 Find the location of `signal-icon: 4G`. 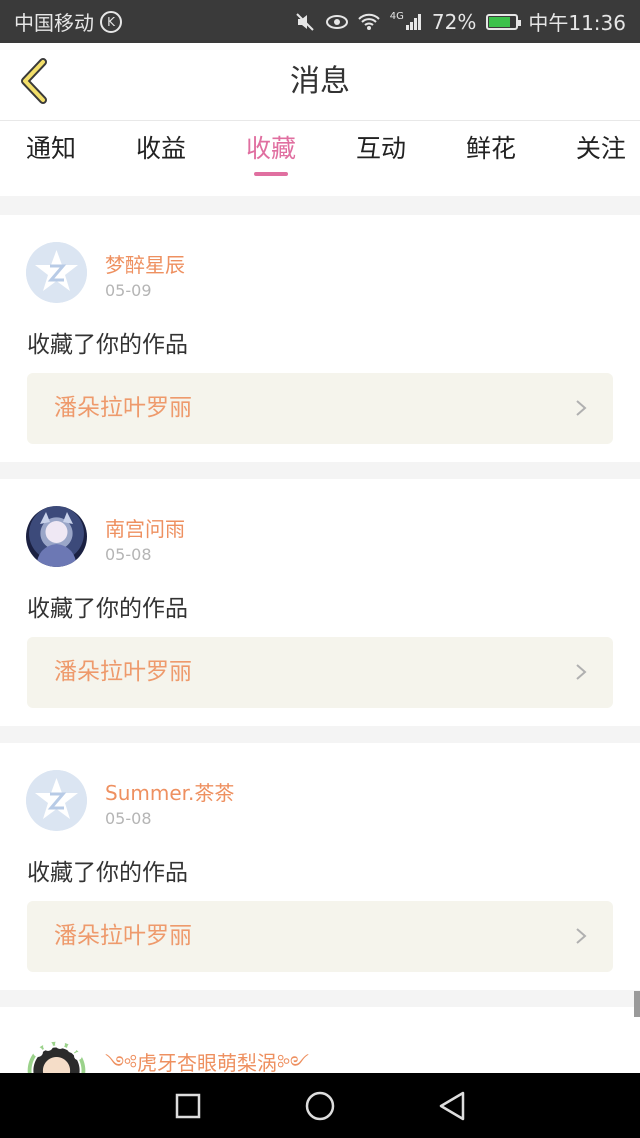

signal-icon: 4G is located at coordinates (406, 22).